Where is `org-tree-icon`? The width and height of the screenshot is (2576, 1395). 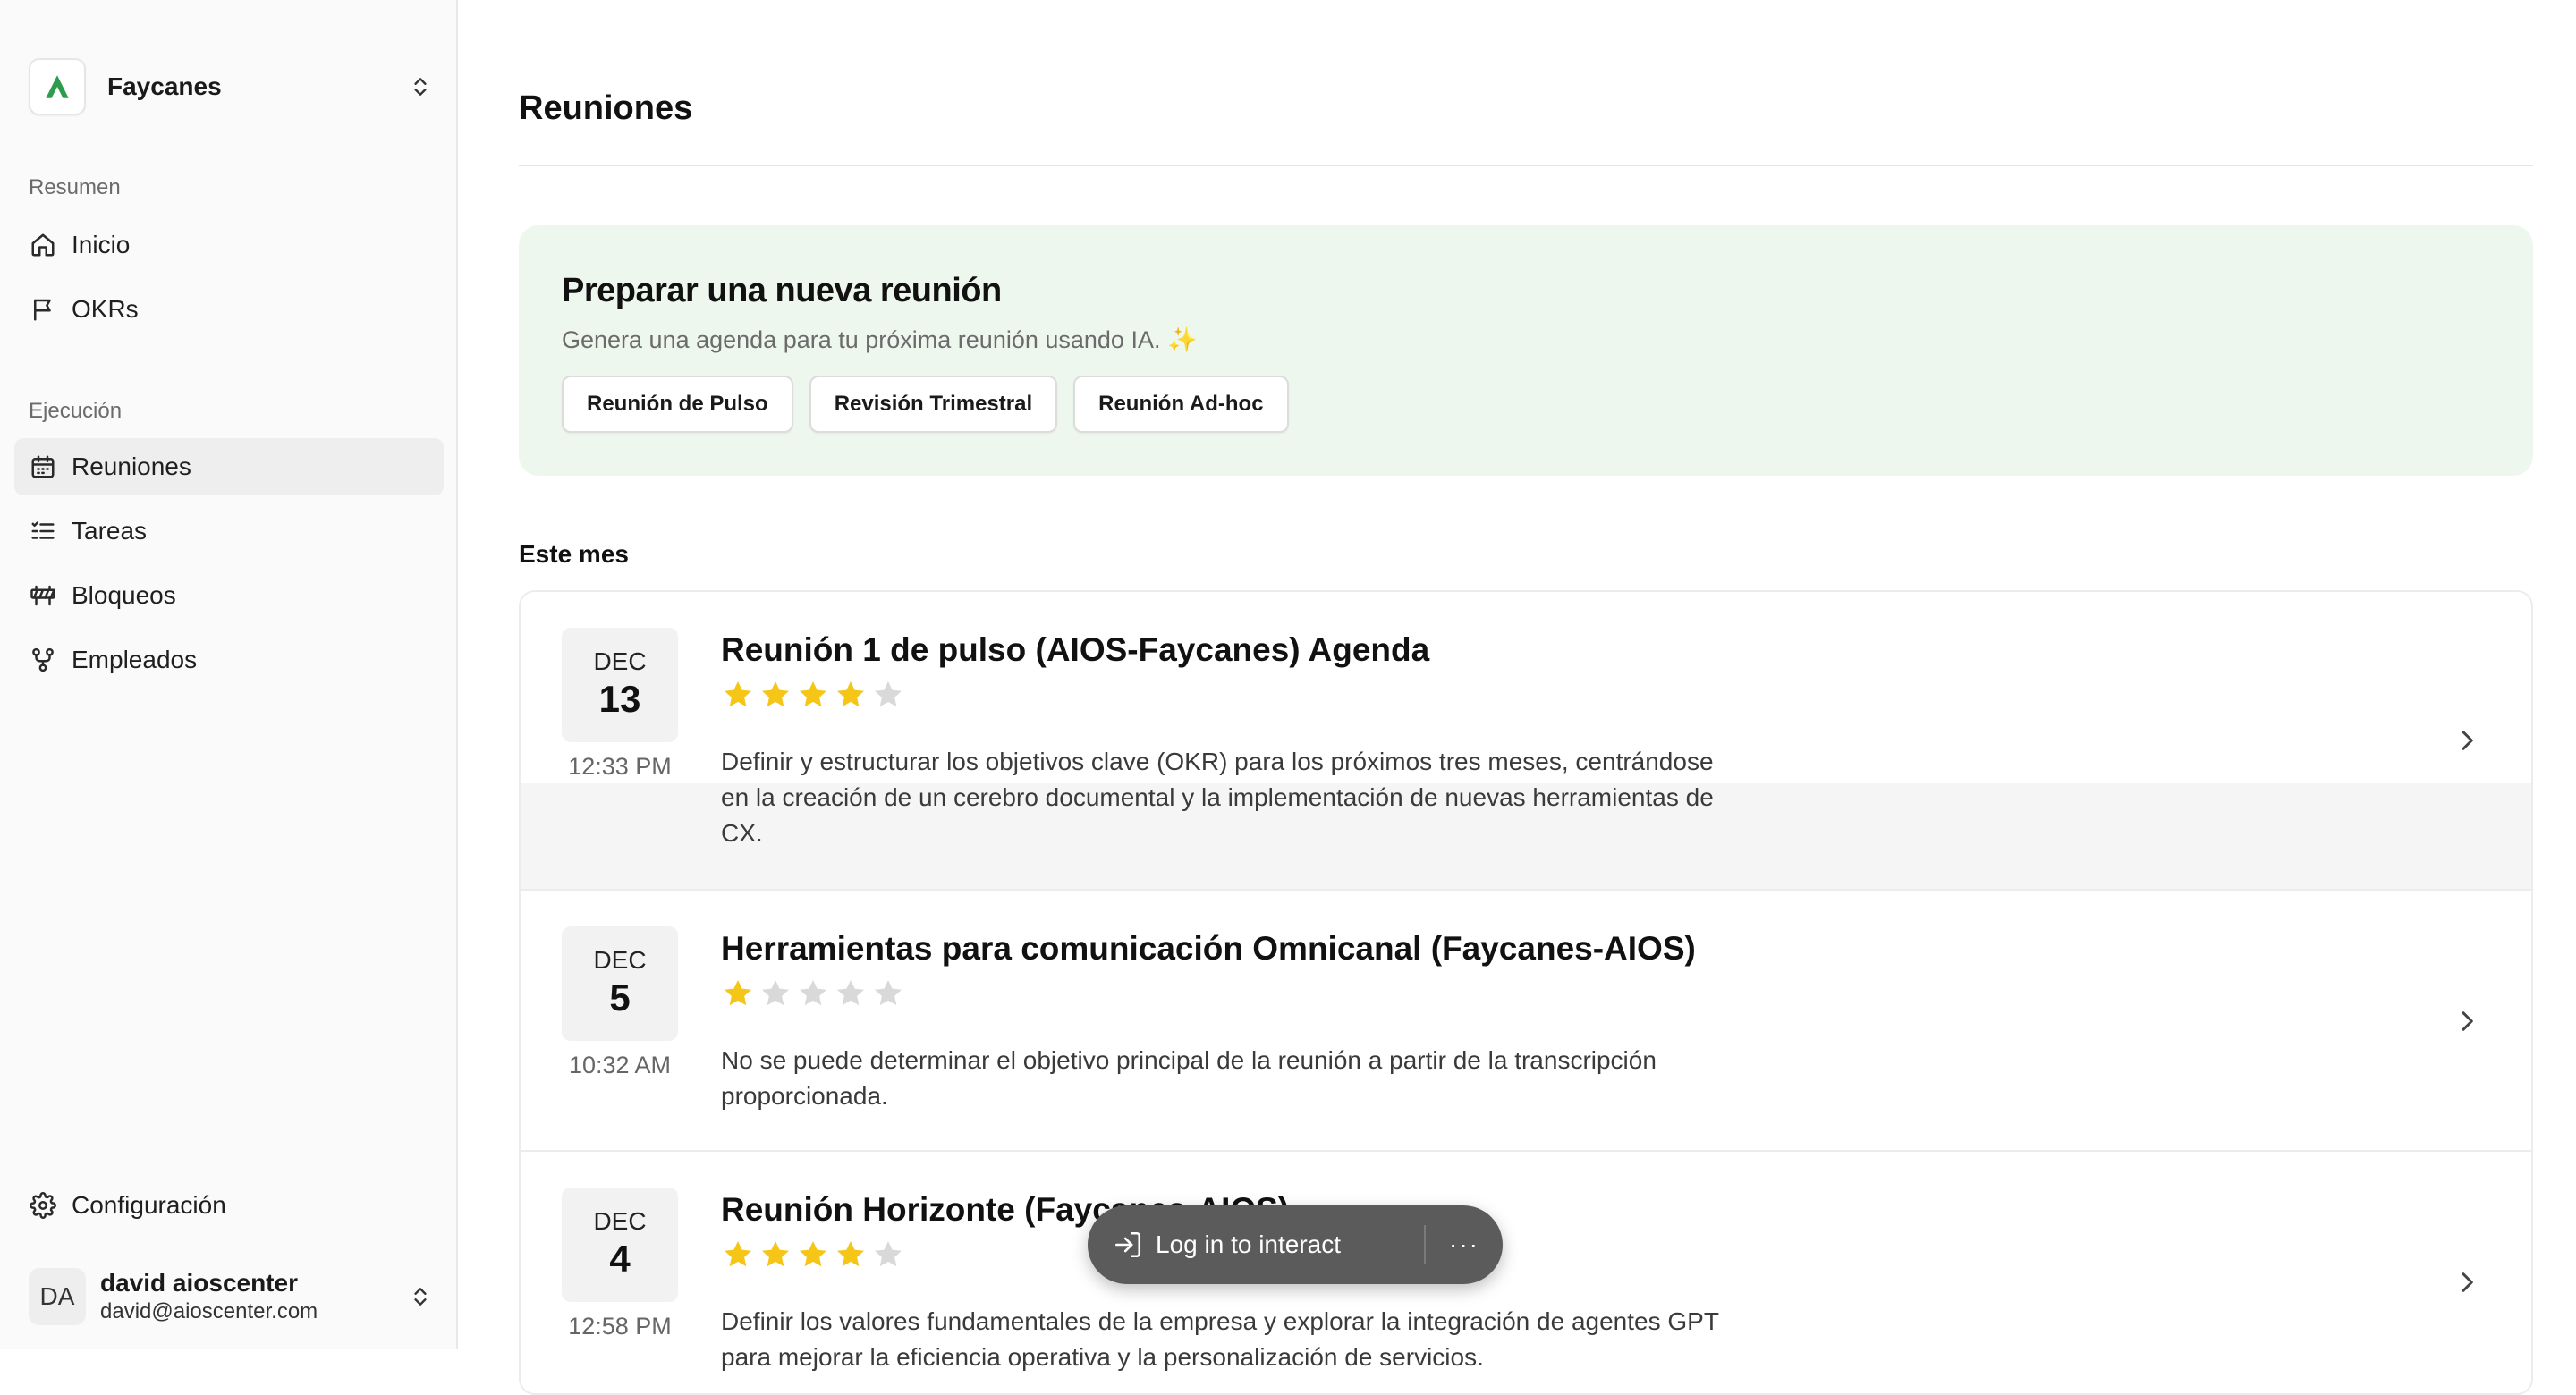
org-tree-icon is located at coordinates (43, 660).